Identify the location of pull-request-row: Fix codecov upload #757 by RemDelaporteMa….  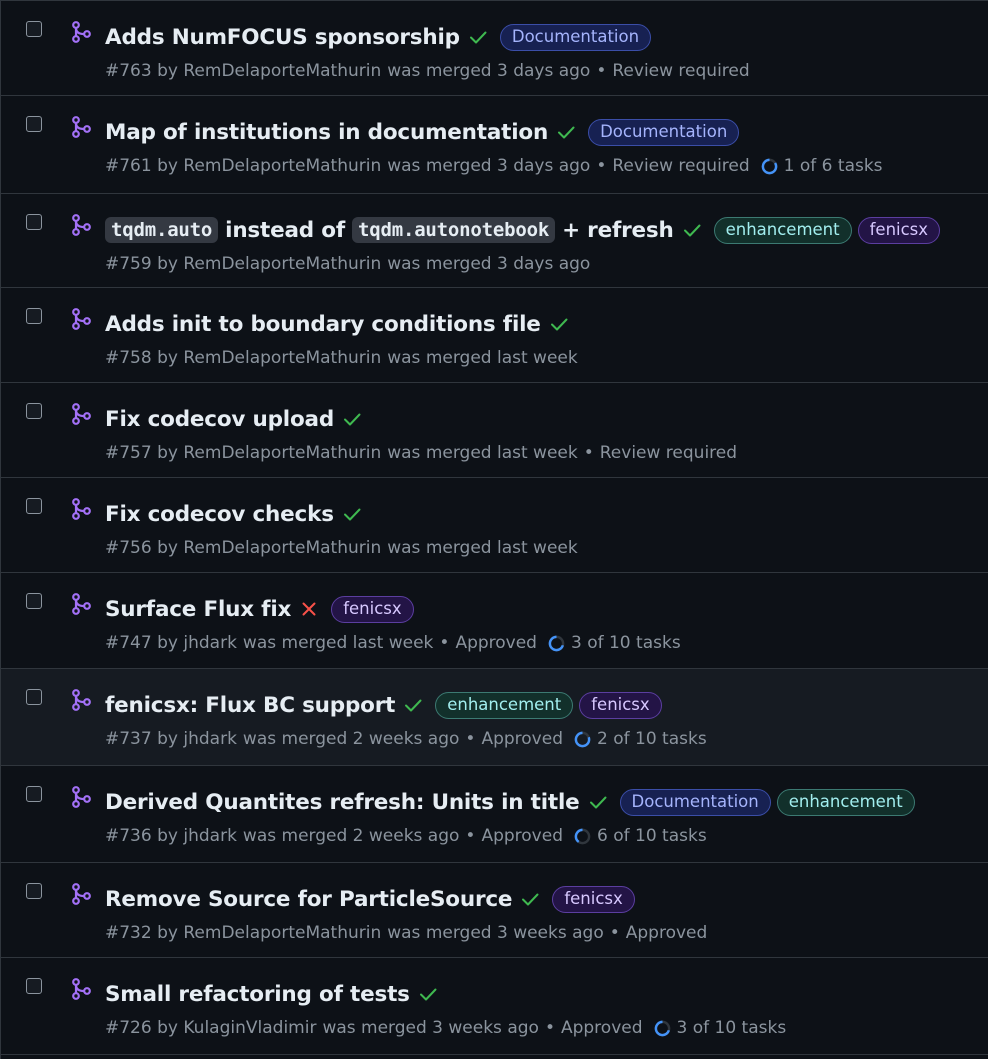
(494, 430).